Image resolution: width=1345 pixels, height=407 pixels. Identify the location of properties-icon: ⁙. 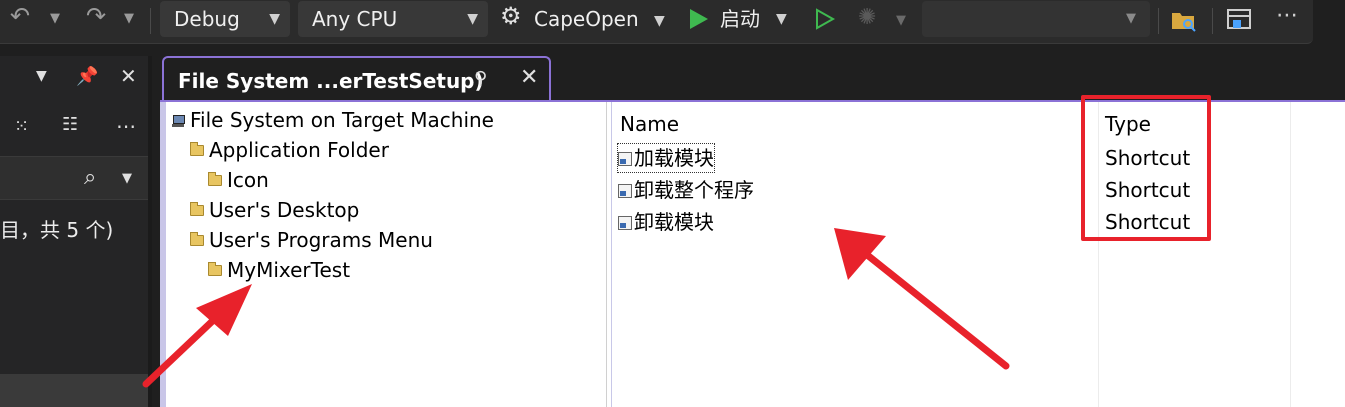
(21, 126).